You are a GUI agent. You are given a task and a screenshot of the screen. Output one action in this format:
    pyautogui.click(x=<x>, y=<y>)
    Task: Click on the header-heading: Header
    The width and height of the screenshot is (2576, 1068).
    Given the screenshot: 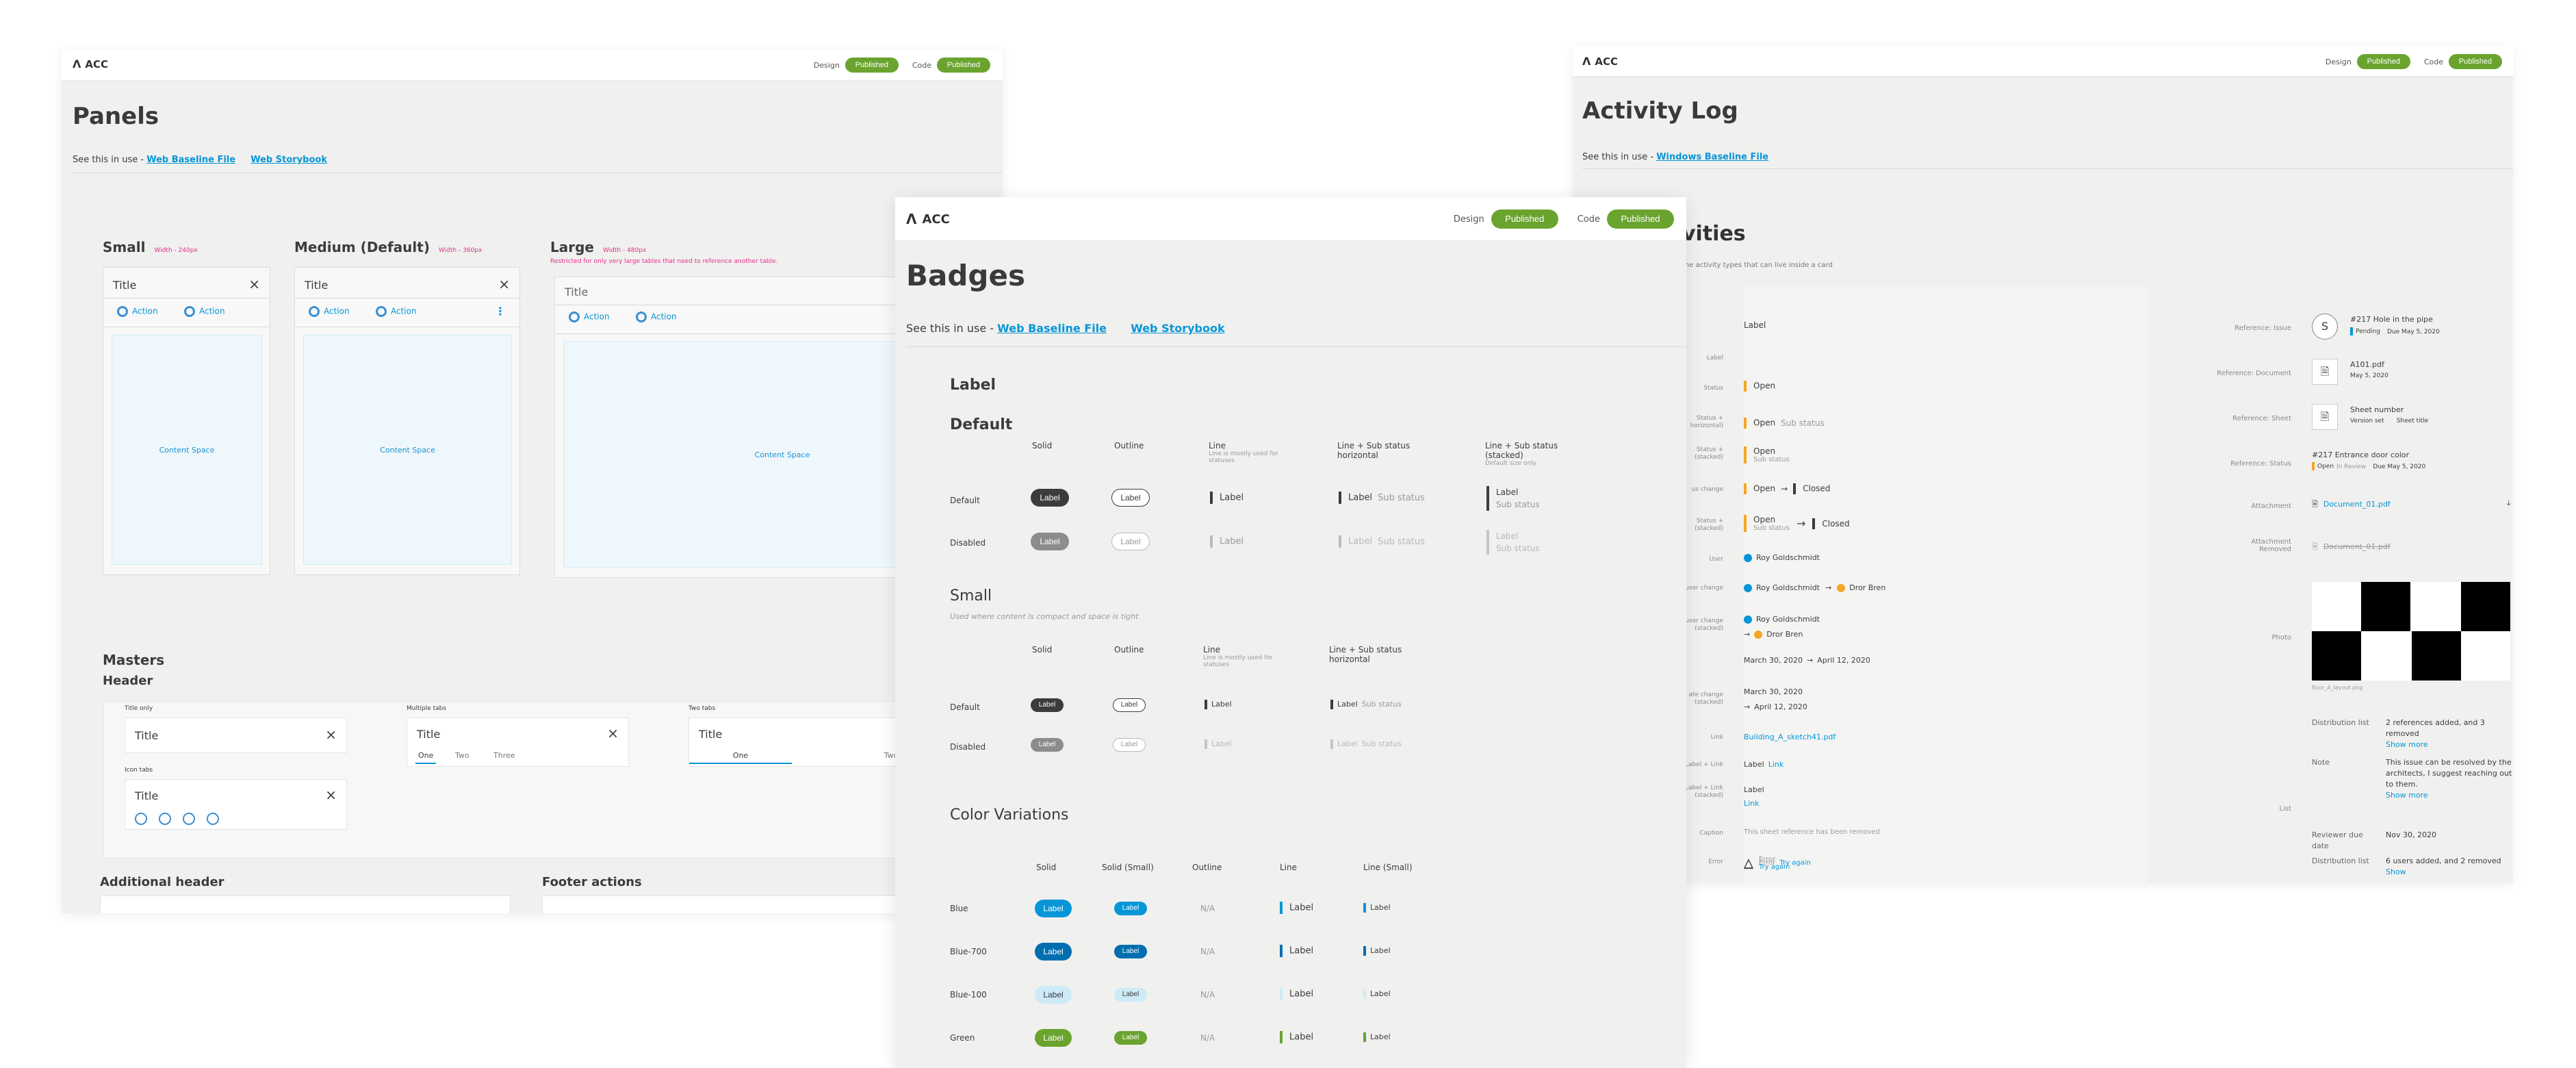 What is the action you would take?
    pyautogui.click(x=128, y=681)
    